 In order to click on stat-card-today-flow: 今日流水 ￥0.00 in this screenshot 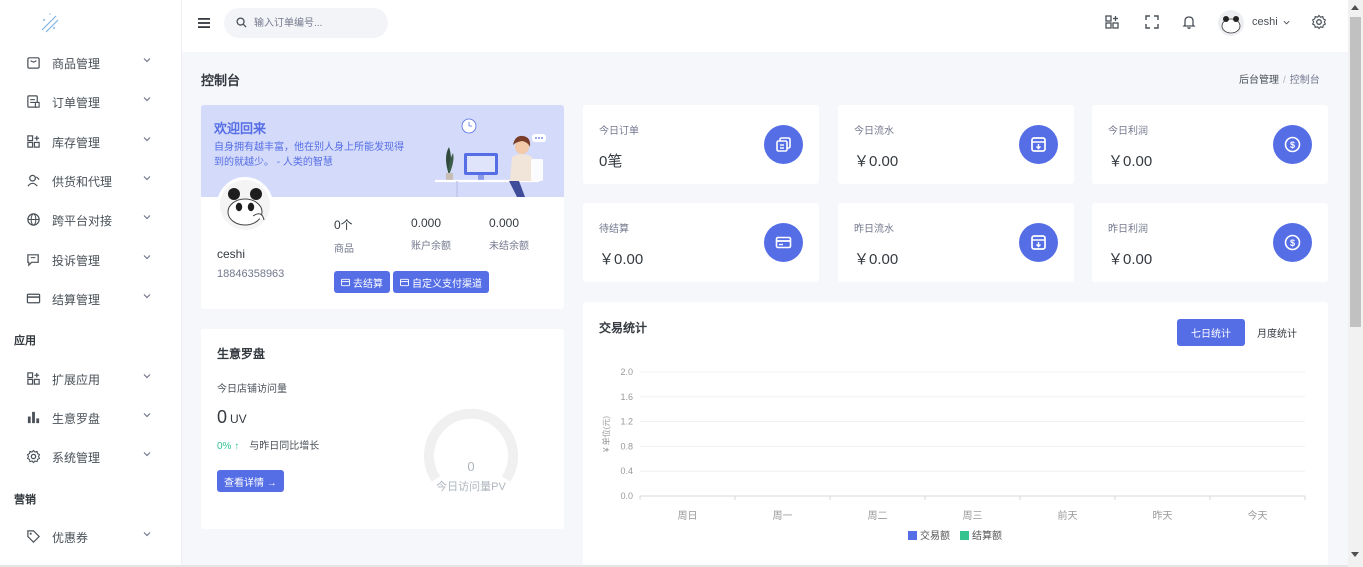, I will do `click(956, 144)`.